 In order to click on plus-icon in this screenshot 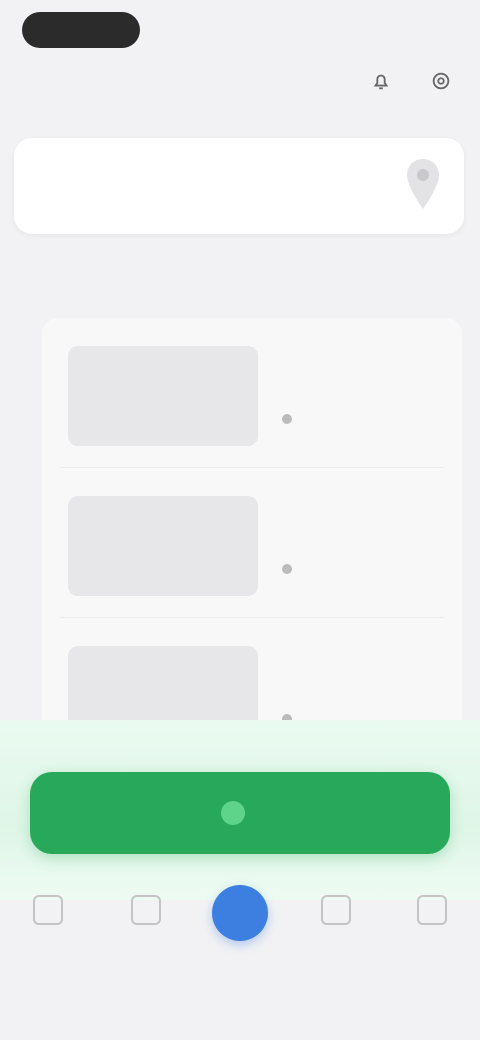, I will do `click(233, 813)`.